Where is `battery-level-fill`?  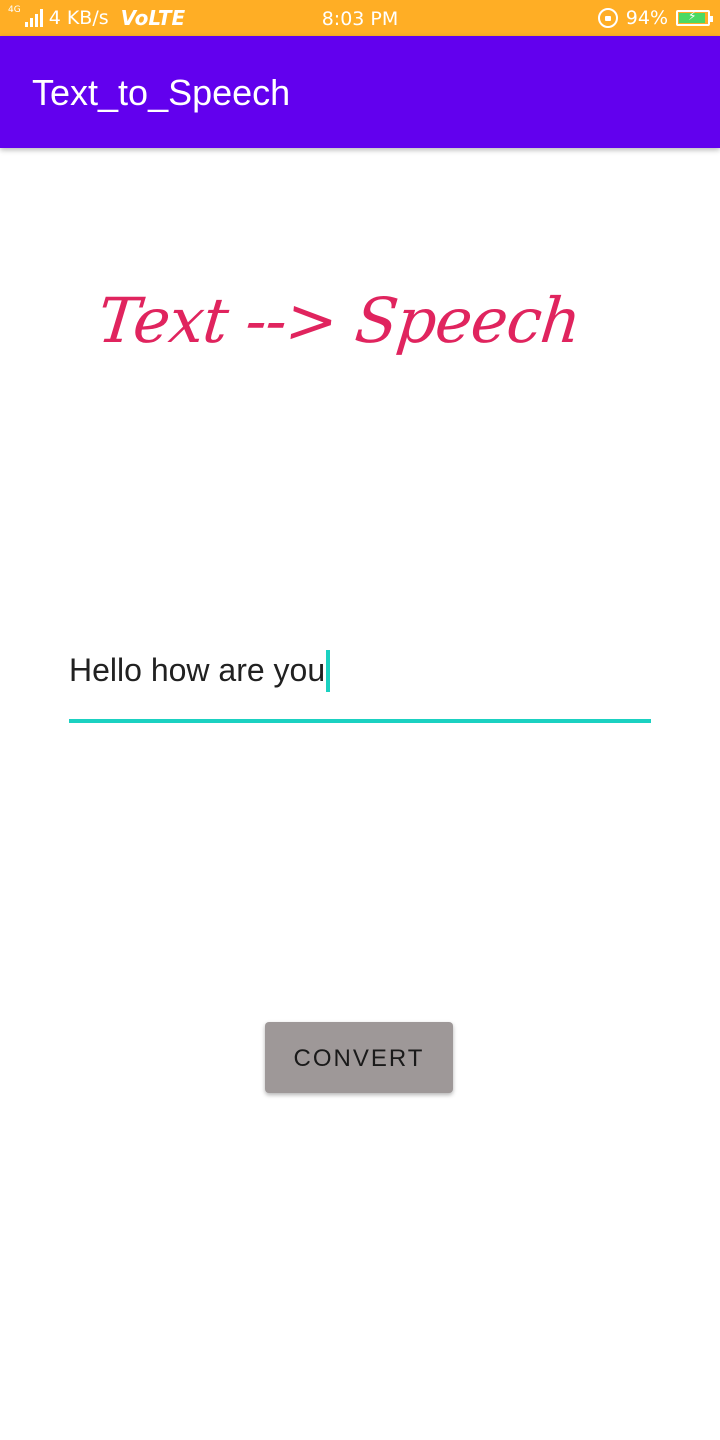
battery-level-fill is located at coordinates (692, 16).